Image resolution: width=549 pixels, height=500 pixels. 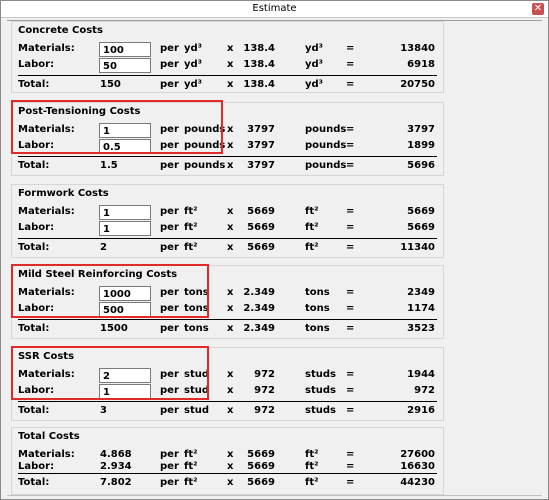 I want to click on result-value: 16630, so click(x=417, y=466).